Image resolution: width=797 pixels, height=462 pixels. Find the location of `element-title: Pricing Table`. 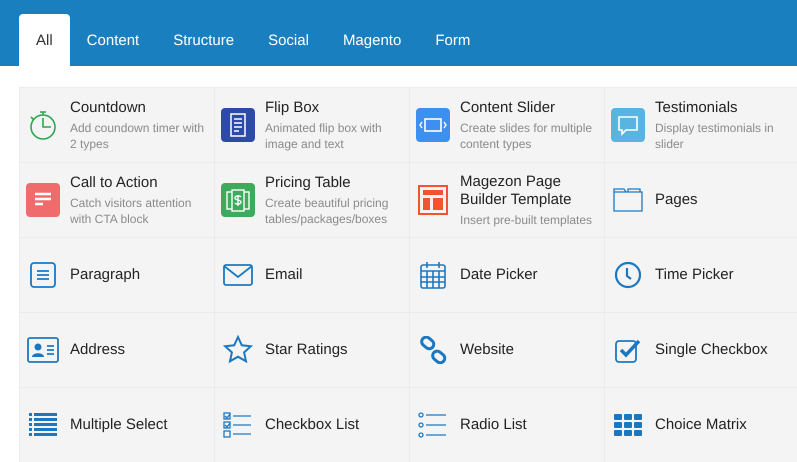

element-title: Pricing Table is located at coordinates (308, 183).